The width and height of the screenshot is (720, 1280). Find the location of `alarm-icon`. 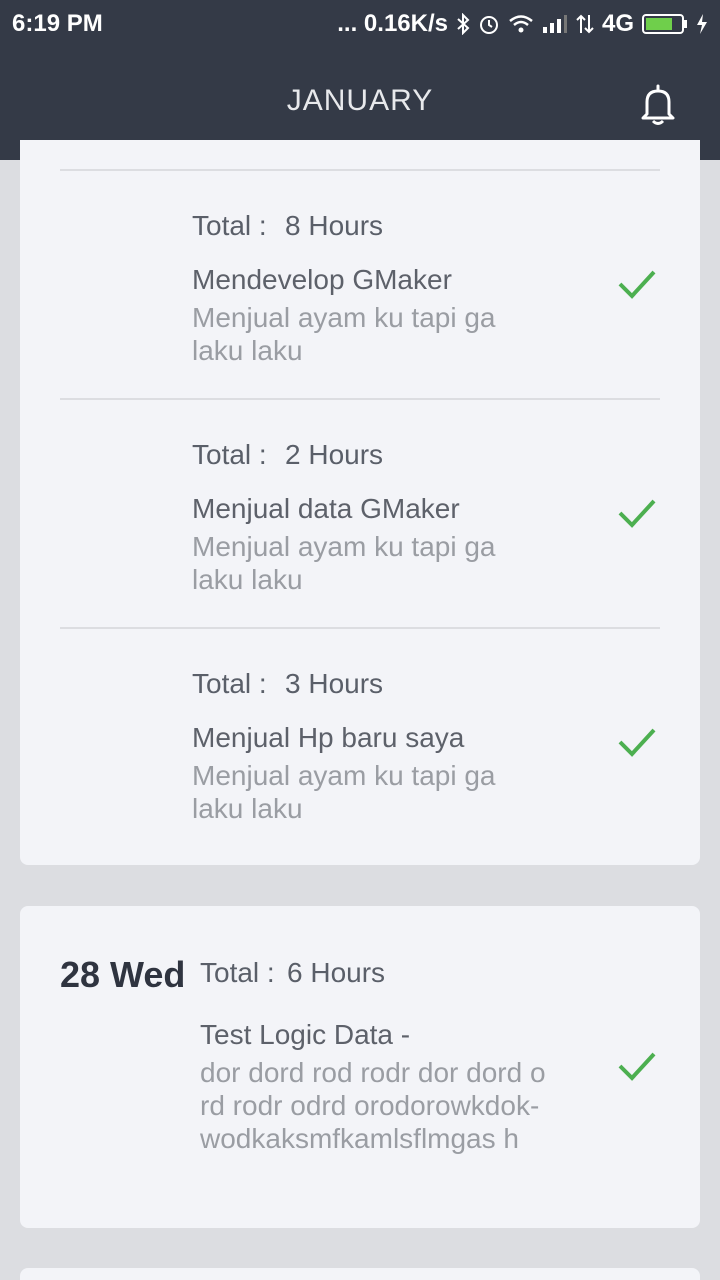

alarm-icon is located at coordinates (489, 24).